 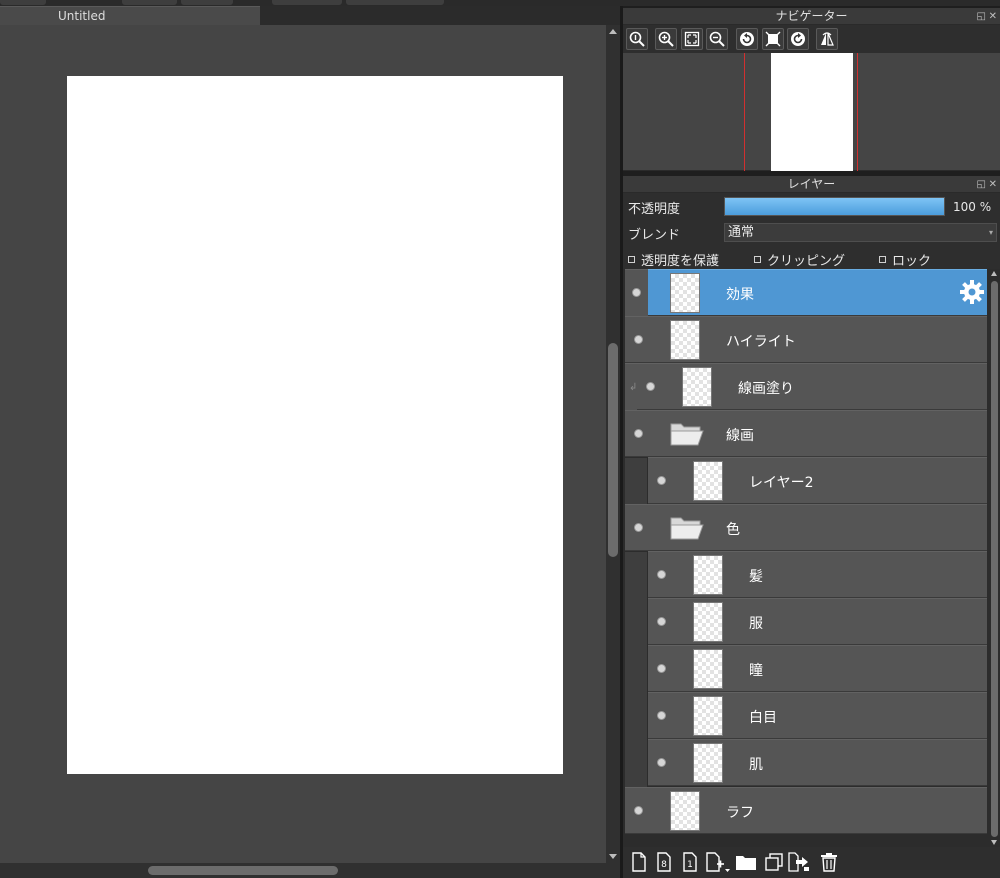 What do you see at coordinates (811, 16) in the screenshot?
I see `navigator-panel-title: ナビゲーター ◱ ✕` at bounding box center [811, 16].